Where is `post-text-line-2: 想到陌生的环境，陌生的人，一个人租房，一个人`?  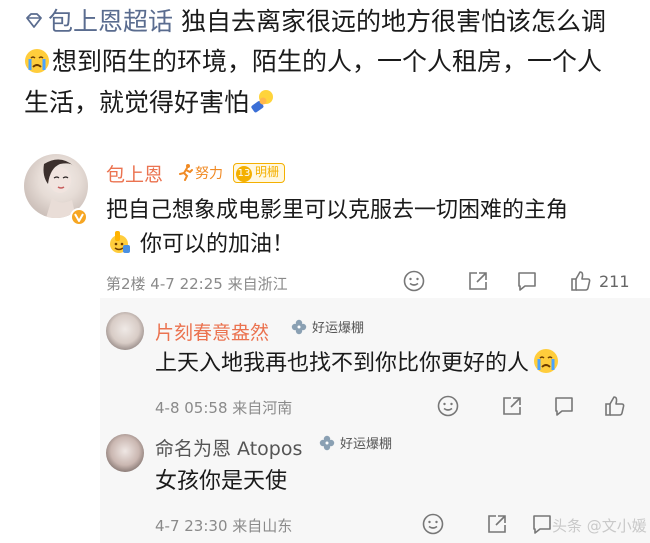 post-text-line-2: 想到陌生的环境，陌生的人，一个人租房，一个人 is located at coordinates (327, 61).